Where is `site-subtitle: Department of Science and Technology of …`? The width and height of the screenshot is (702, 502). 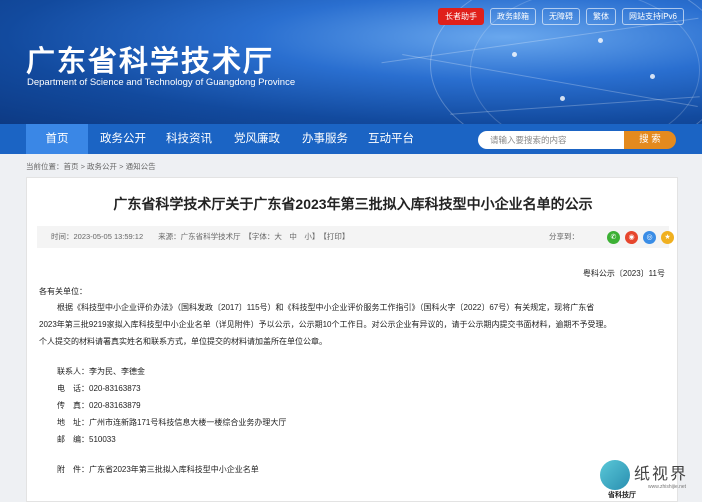
site-subtitle: Department of Science and Technology of … is located at coordinates (161, 82).